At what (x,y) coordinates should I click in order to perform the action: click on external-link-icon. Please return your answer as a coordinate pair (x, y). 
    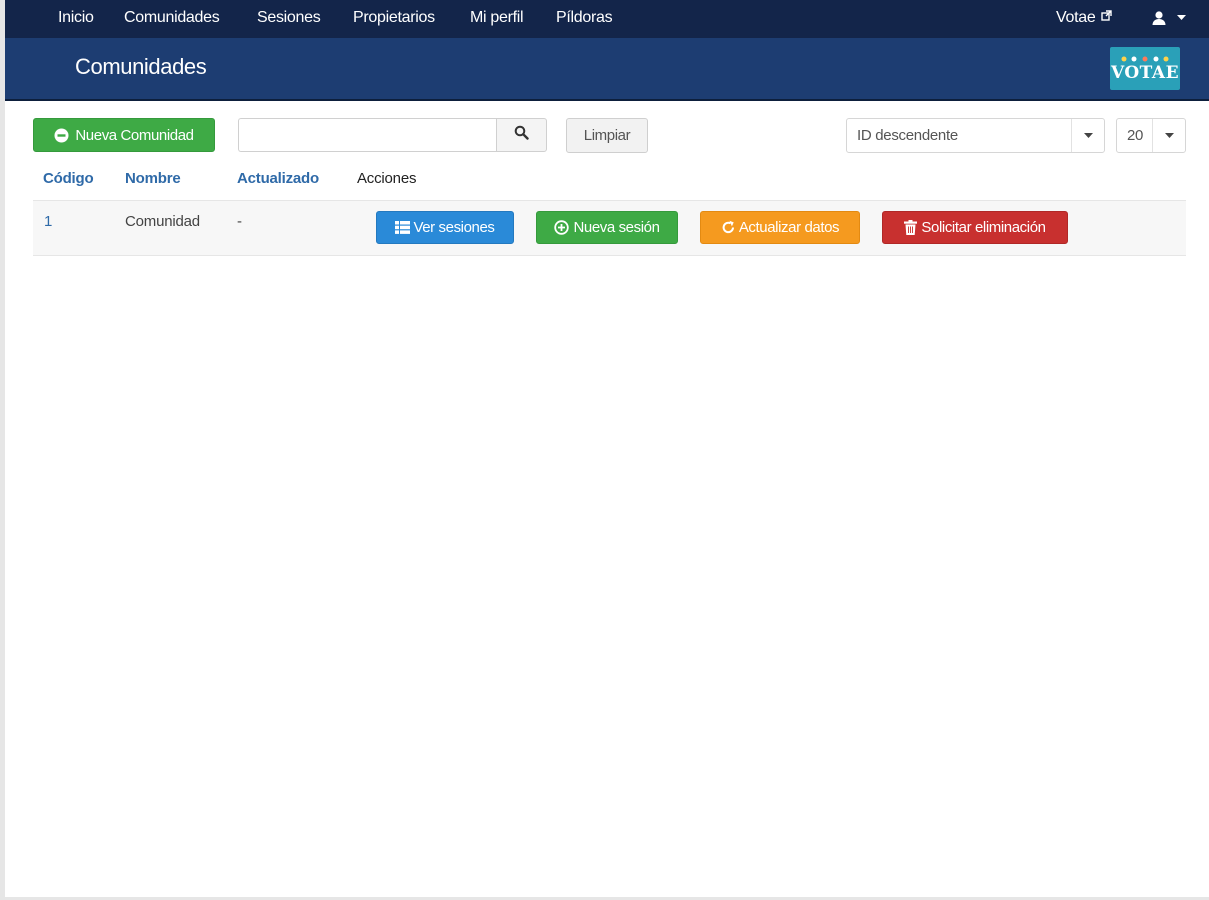
    Looking at the image, I should click on (1105, 17).